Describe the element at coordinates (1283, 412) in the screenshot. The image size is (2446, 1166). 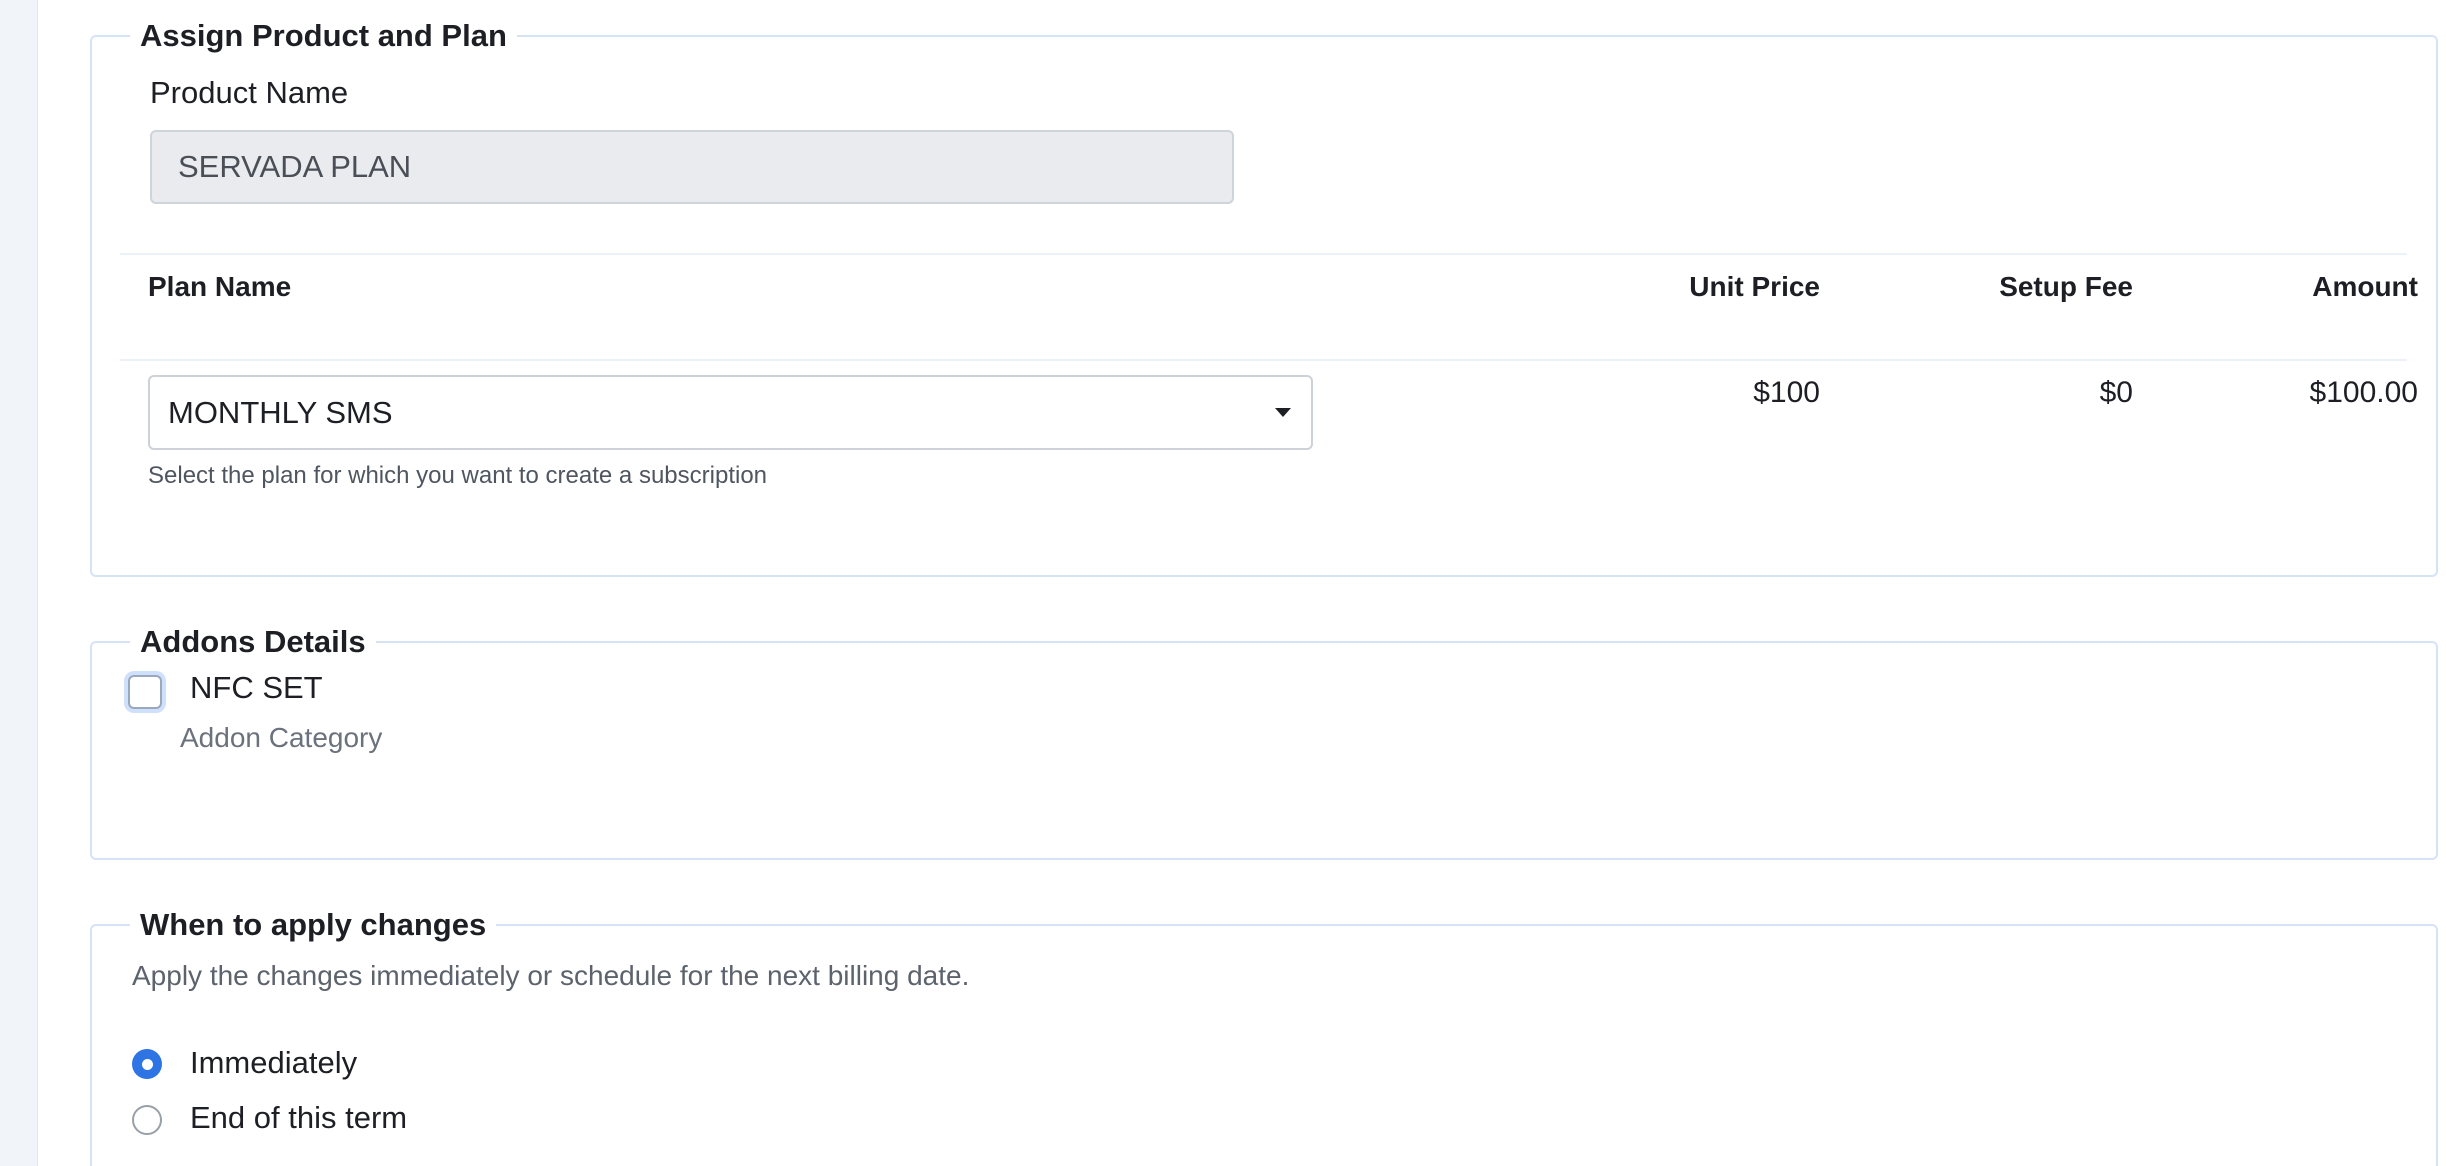
I see `caret-down-icon` at that location.